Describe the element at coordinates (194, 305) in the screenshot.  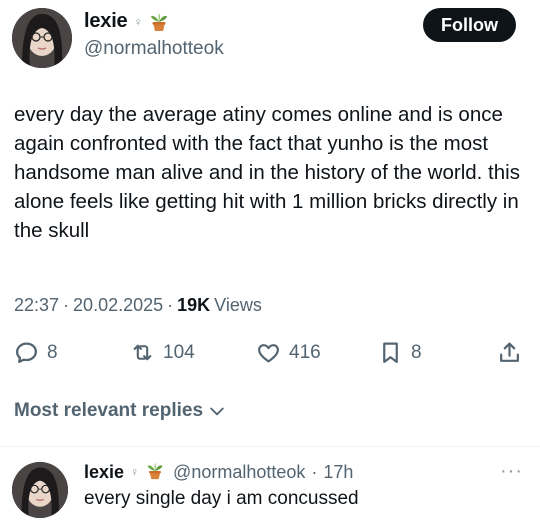
I see `views-count: 19K` at that location.